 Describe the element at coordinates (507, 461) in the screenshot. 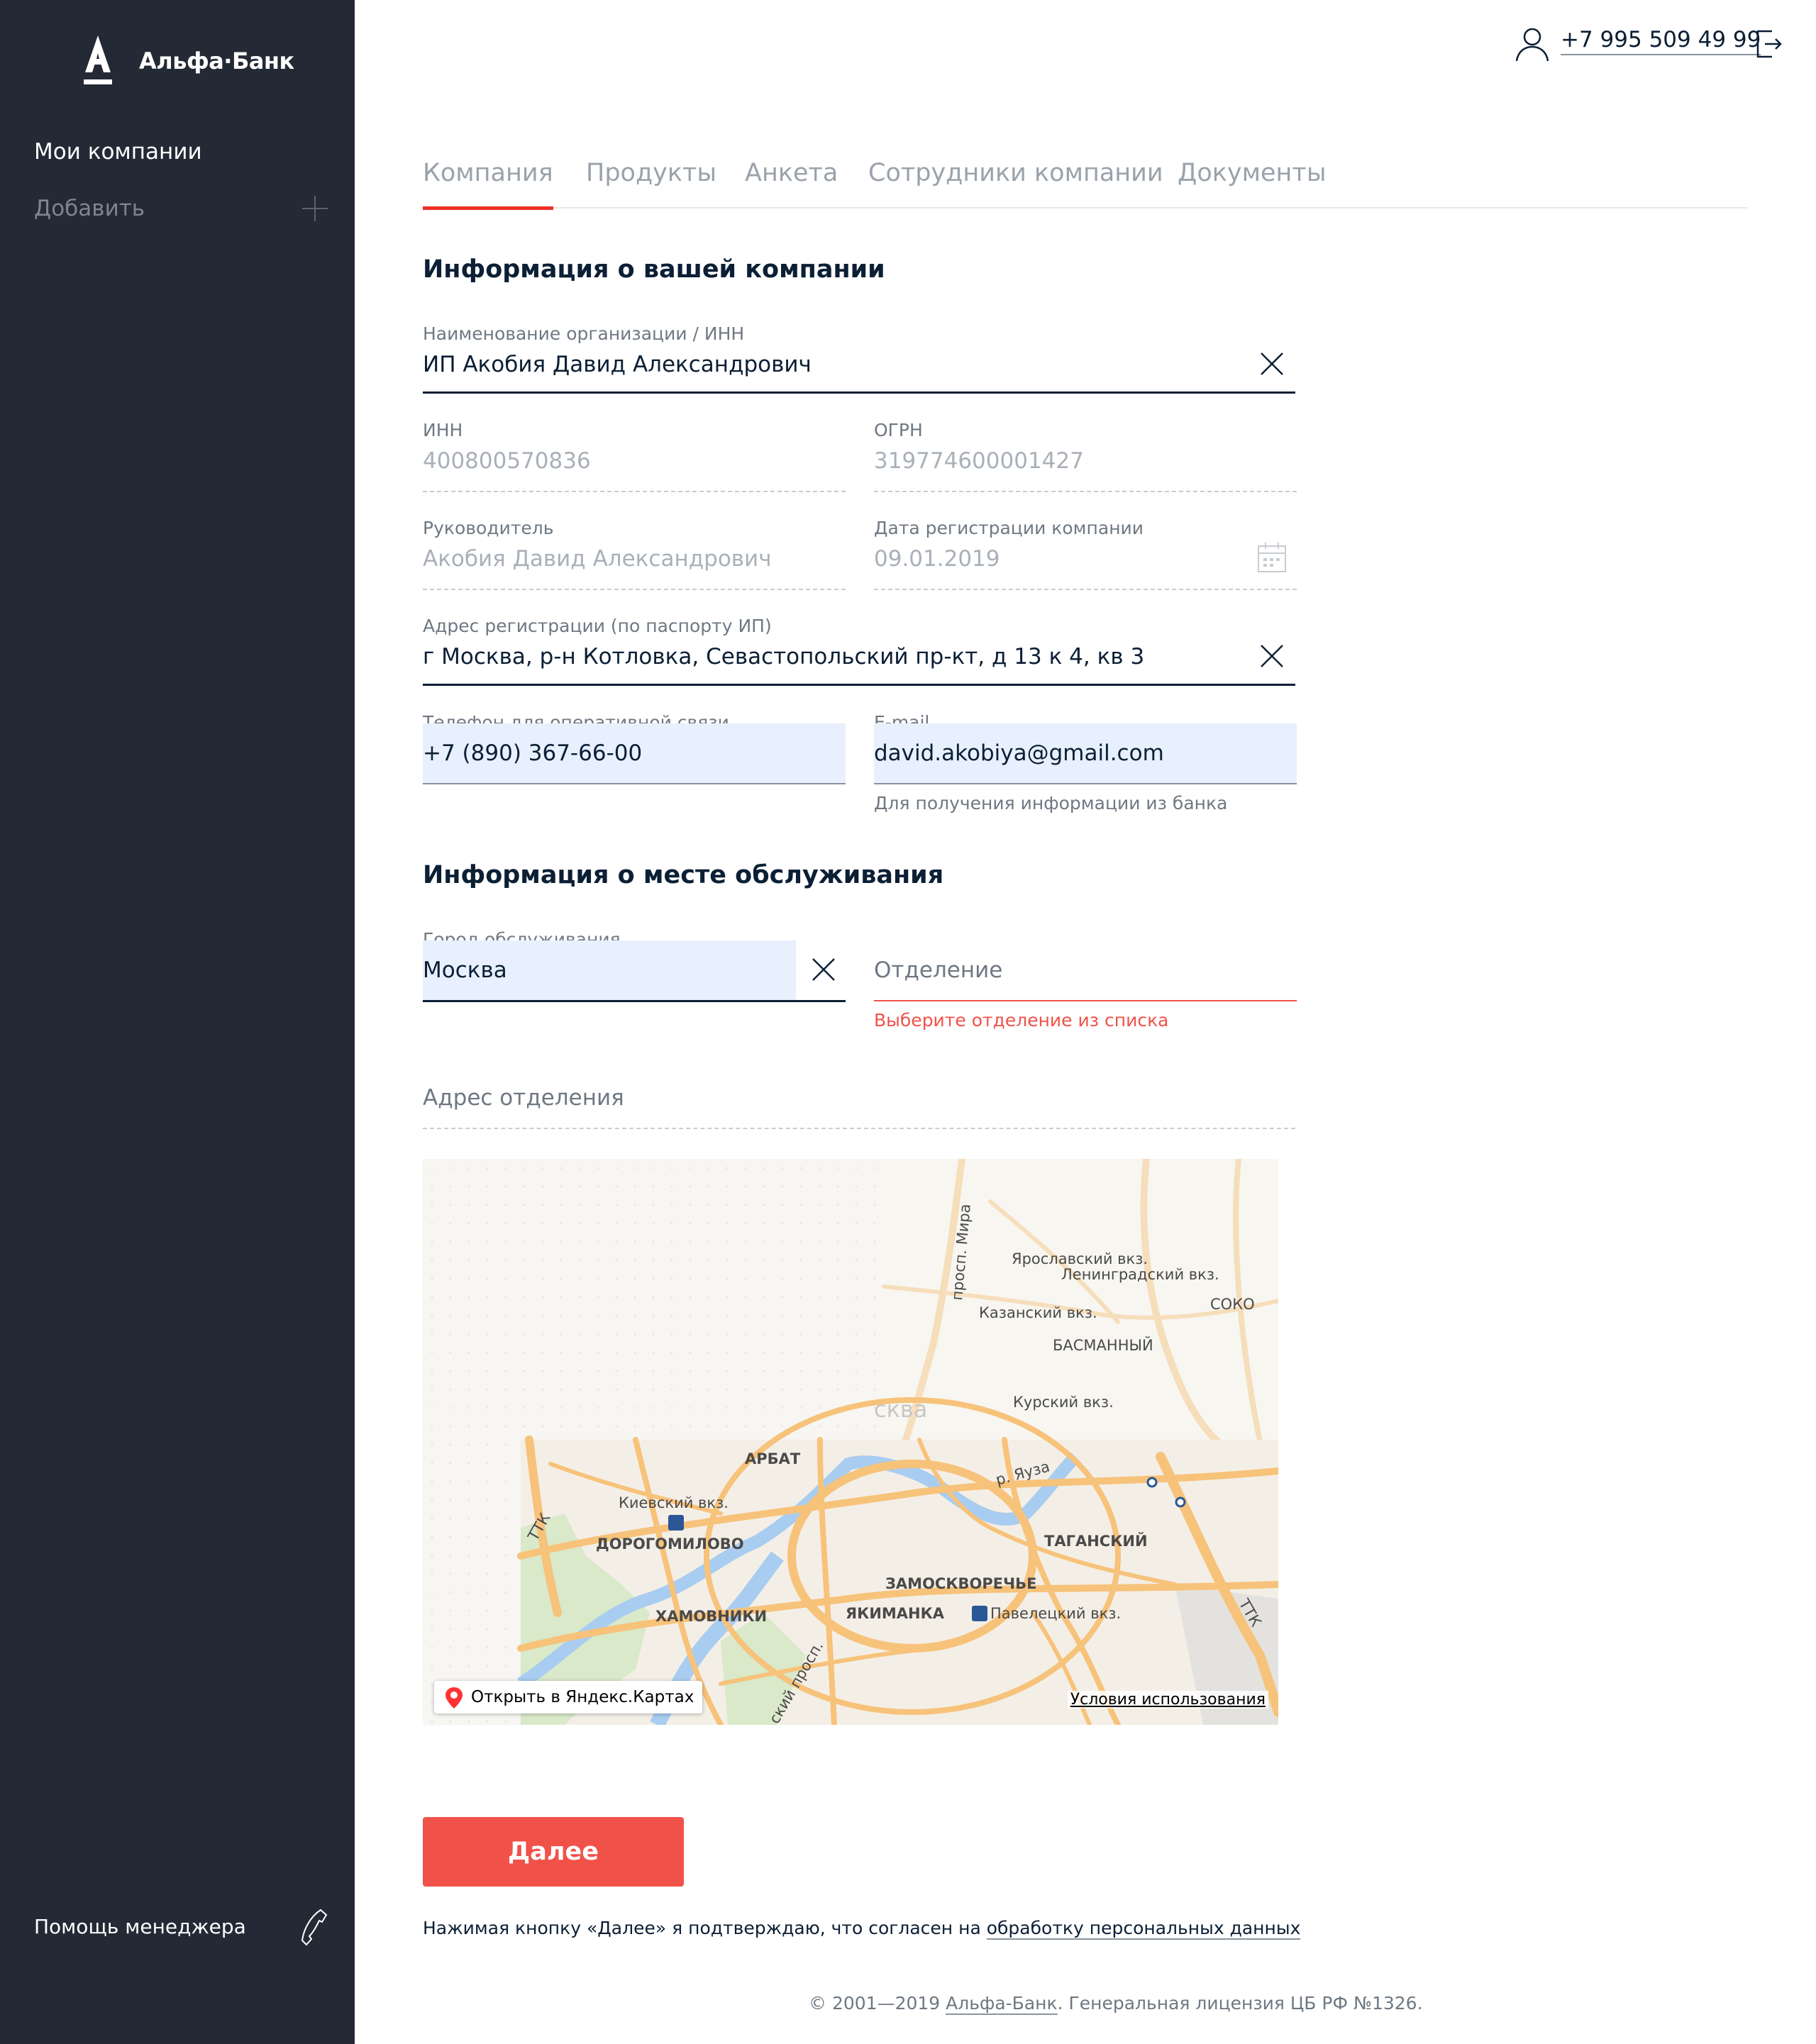

I see `inn-value: 400800570836` at that location.